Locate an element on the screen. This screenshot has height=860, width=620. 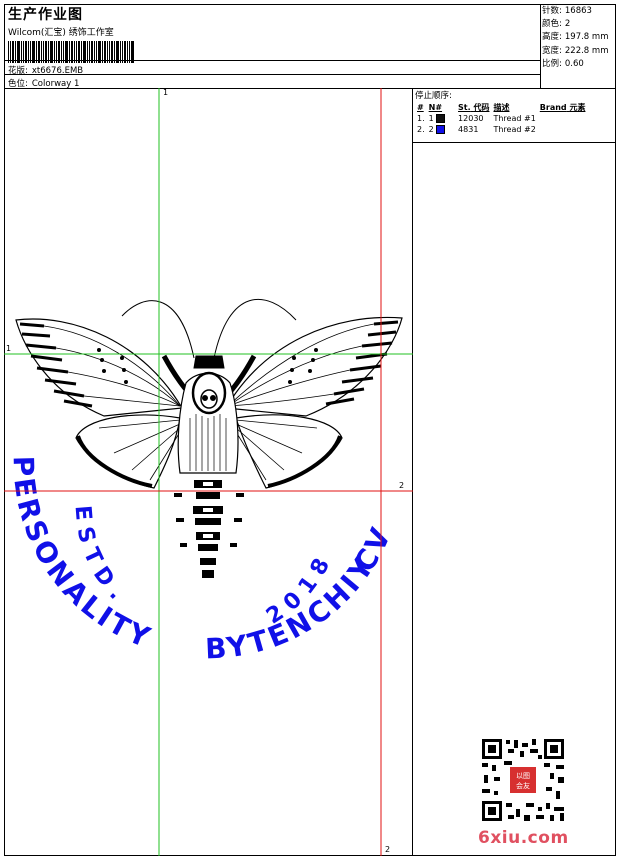
col-element-label: 元素 is located at coordinates (577, 107).